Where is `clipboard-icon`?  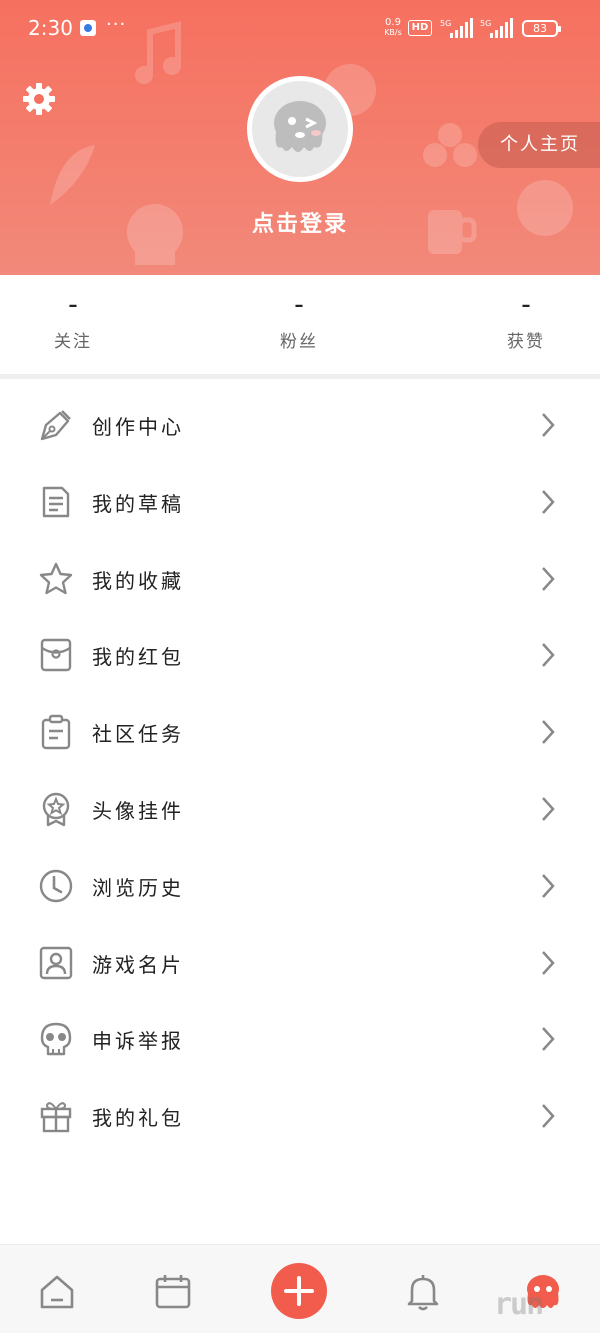 clipboard-icon is located at coordinates (56, 732).